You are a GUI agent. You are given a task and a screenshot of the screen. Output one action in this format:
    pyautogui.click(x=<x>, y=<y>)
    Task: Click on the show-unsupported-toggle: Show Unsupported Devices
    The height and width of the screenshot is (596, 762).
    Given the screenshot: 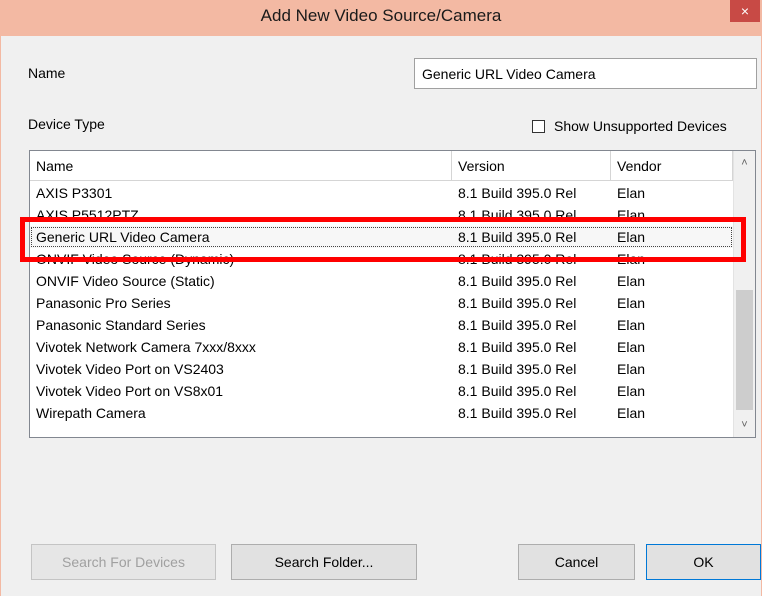 What is the action you would take?
    pyautogui.click(x=629, y=126)
    